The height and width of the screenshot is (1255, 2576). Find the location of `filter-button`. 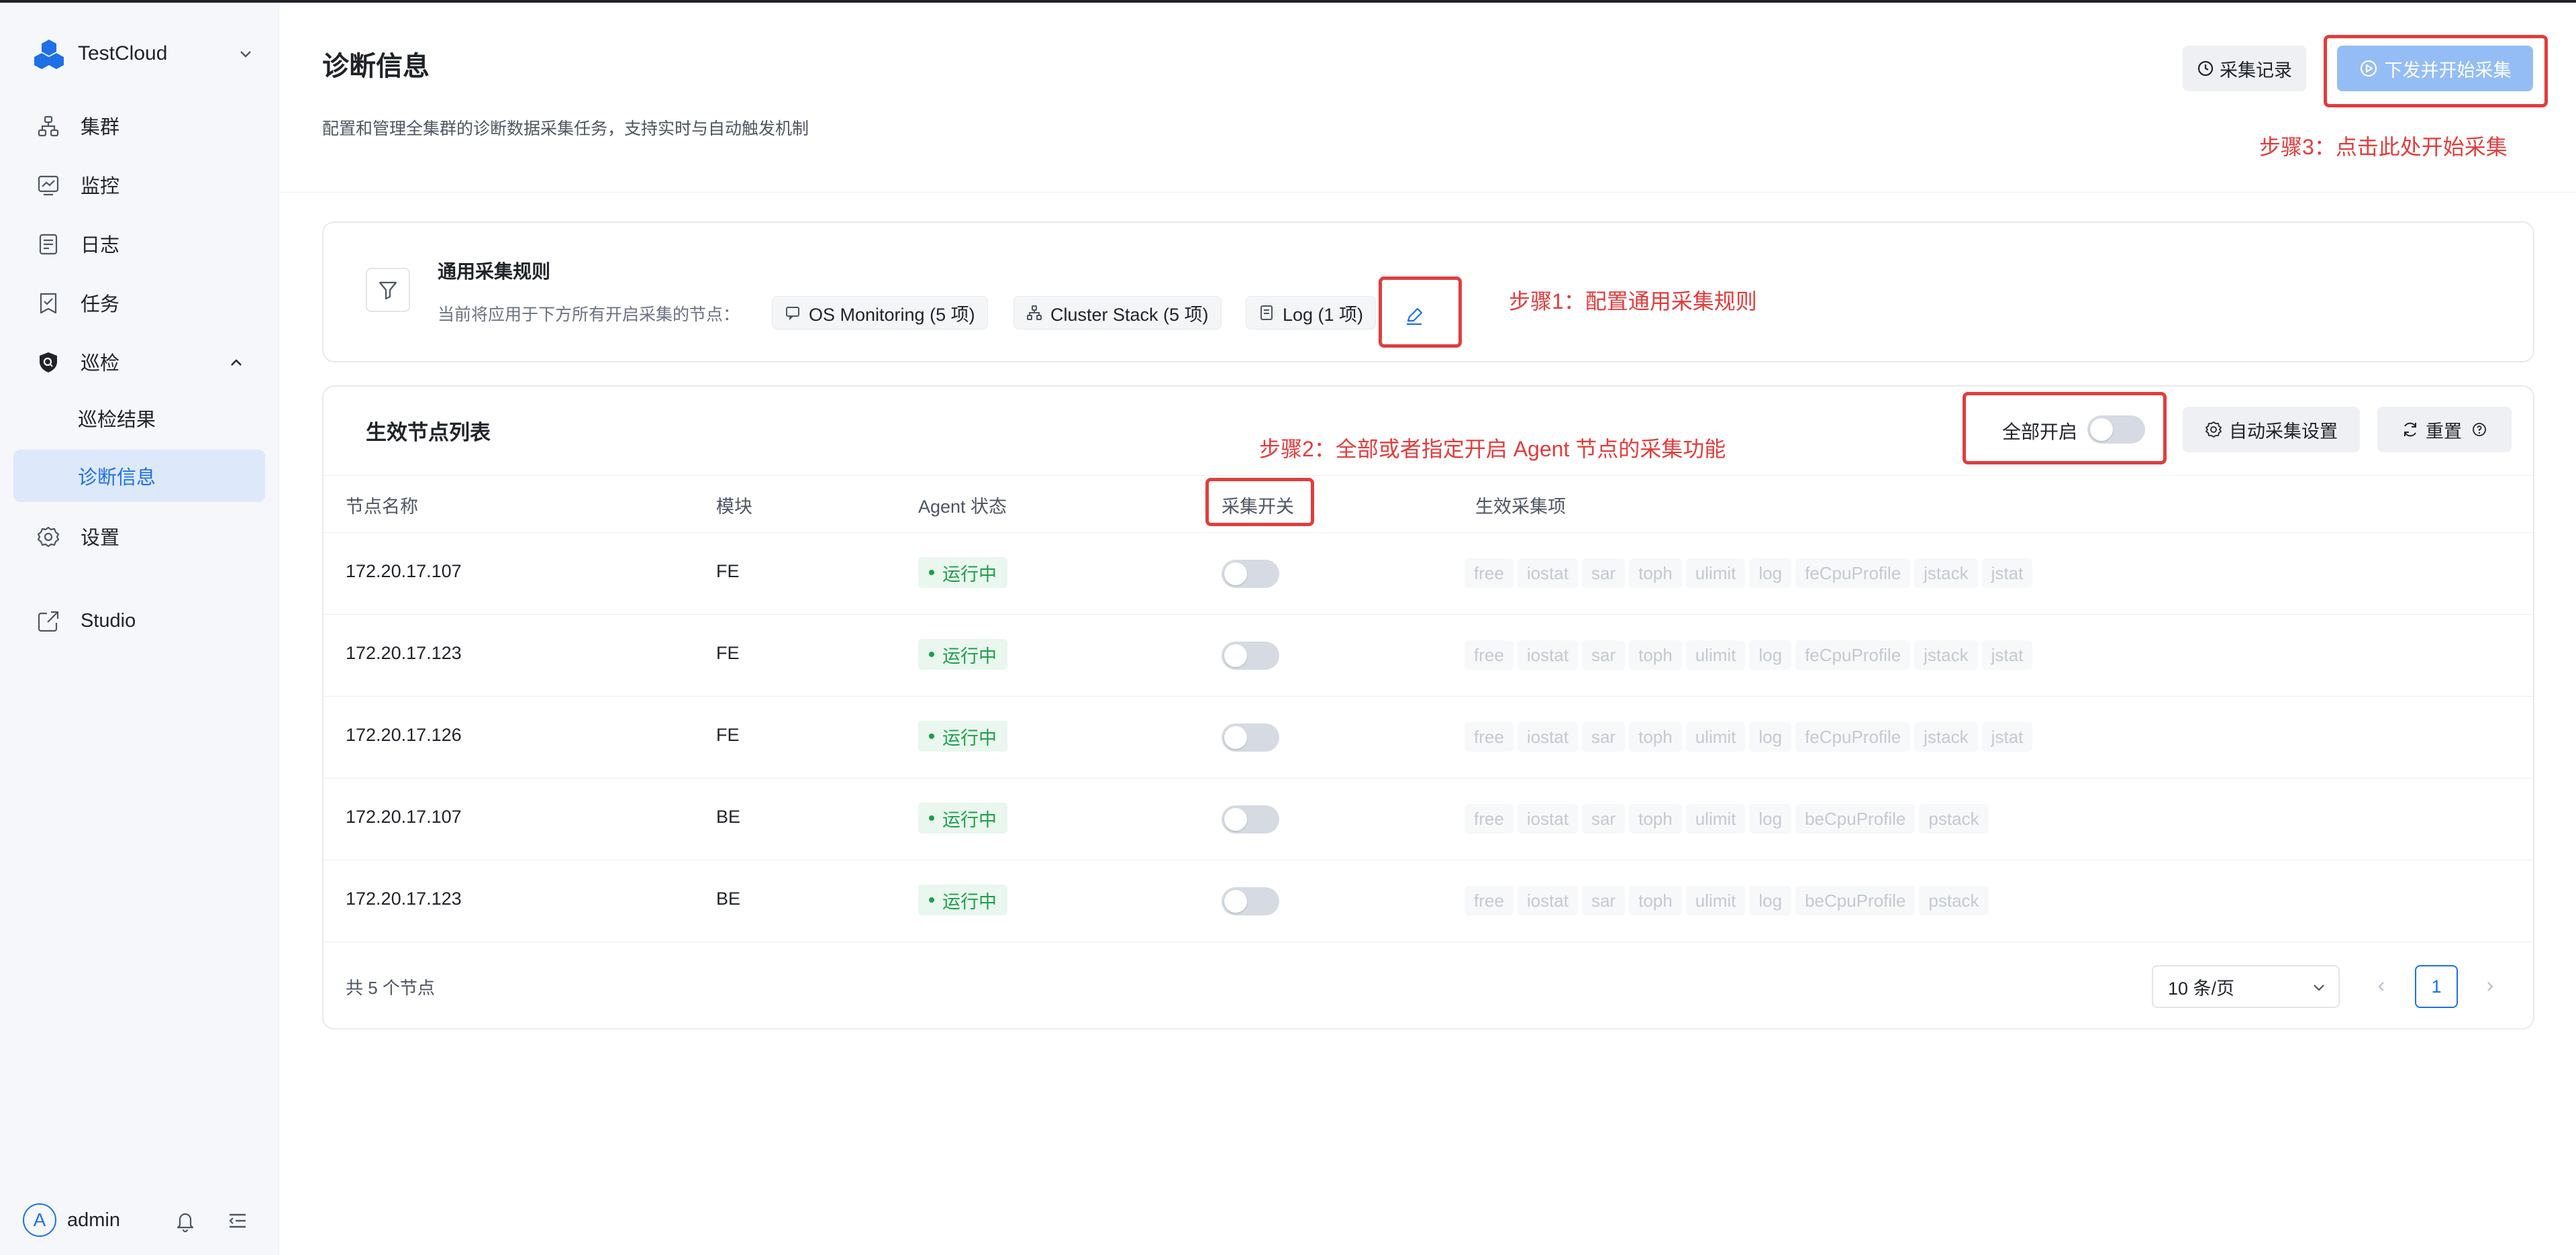

filter-button is located at coordinates (388, 290).